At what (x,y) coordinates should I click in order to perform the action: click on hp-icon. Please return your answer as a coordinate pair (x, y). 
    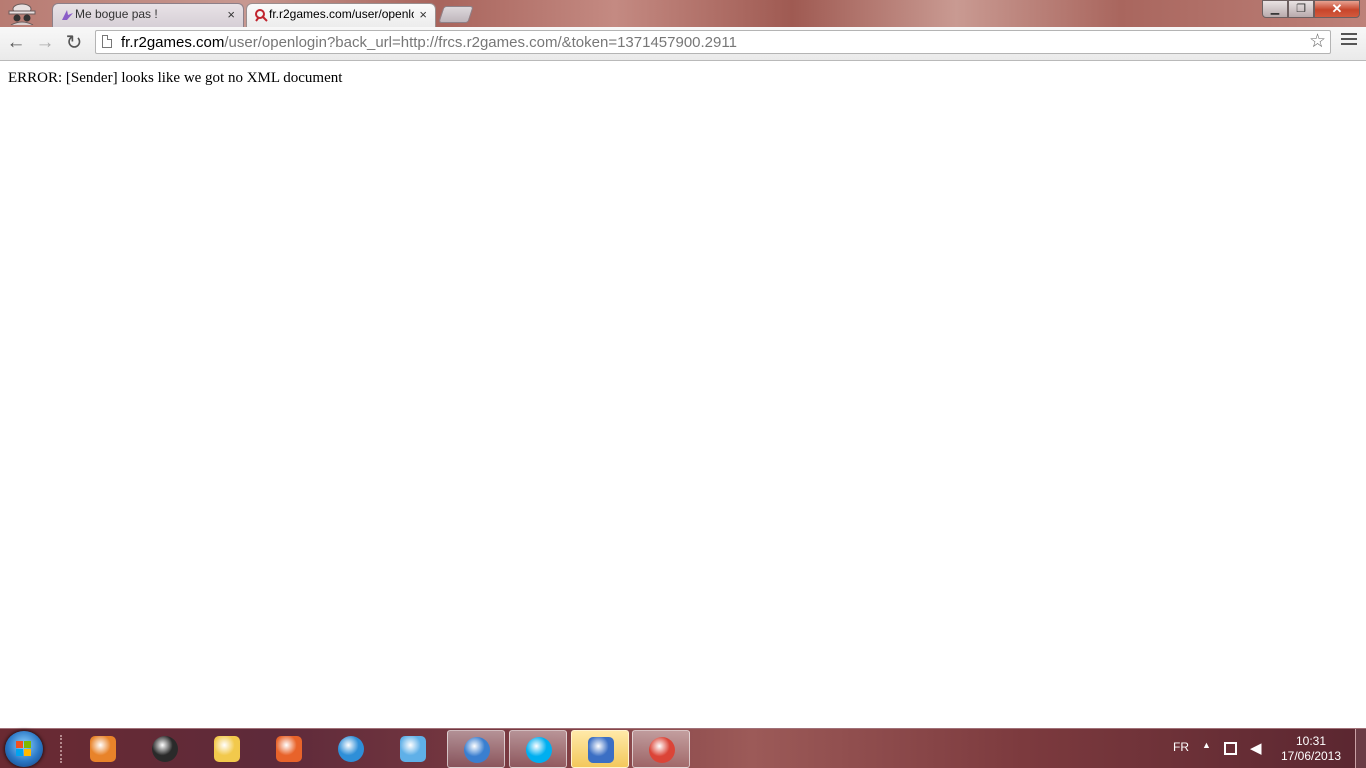
    Looking at the image, I should click on (165, 749).